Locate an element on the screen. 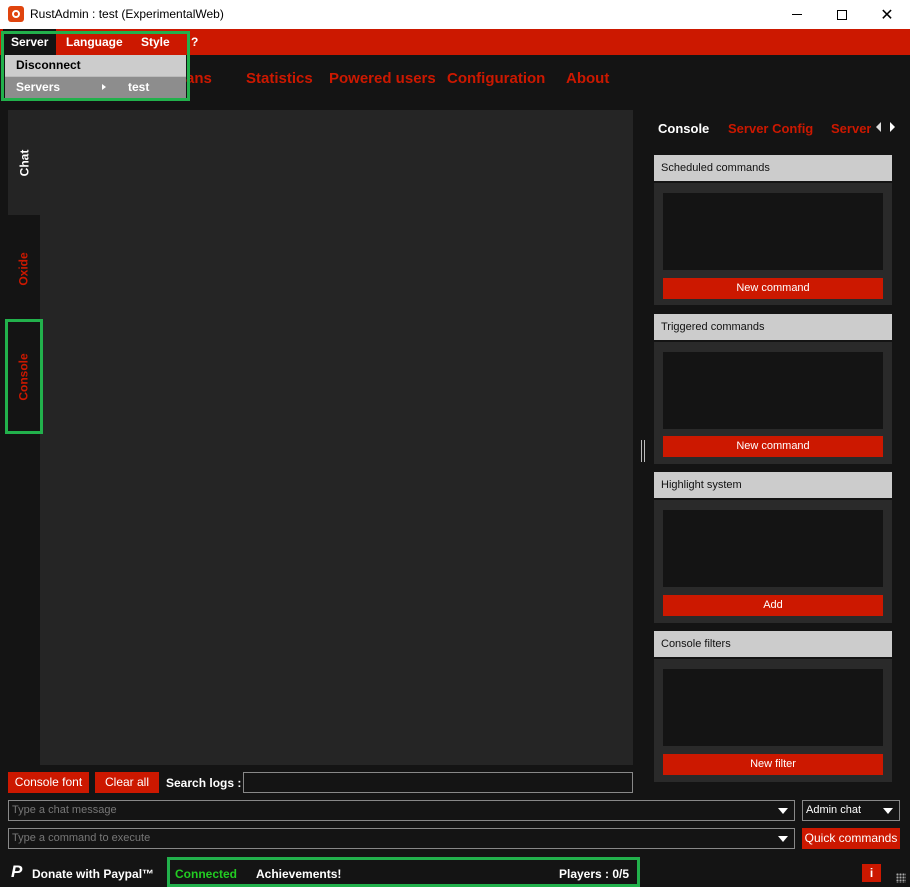 This screenshot has height=887, width=910. tab-chat-label: Chat is located at coordinates (23, 162).